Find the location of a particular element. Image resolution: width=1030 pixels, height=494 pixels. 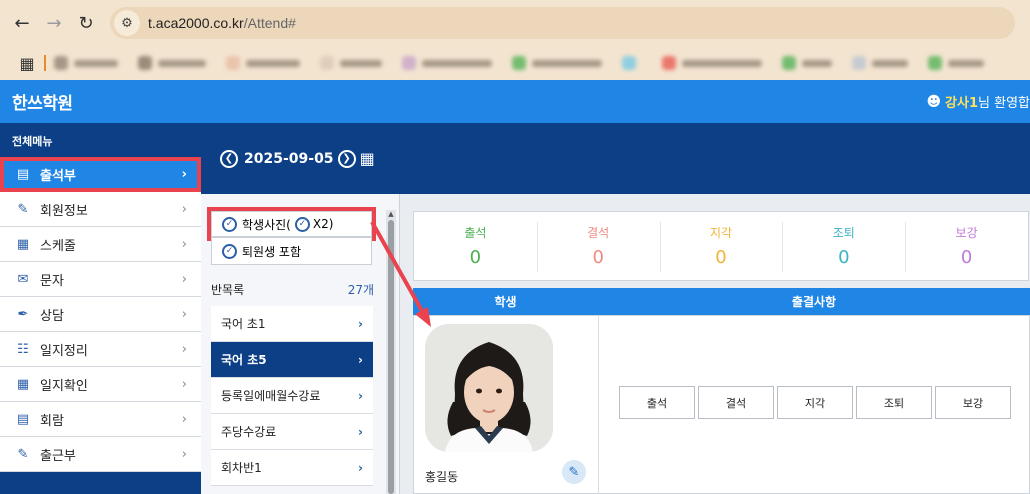

stat-label: 결석 is located at coordinates (598, 233).